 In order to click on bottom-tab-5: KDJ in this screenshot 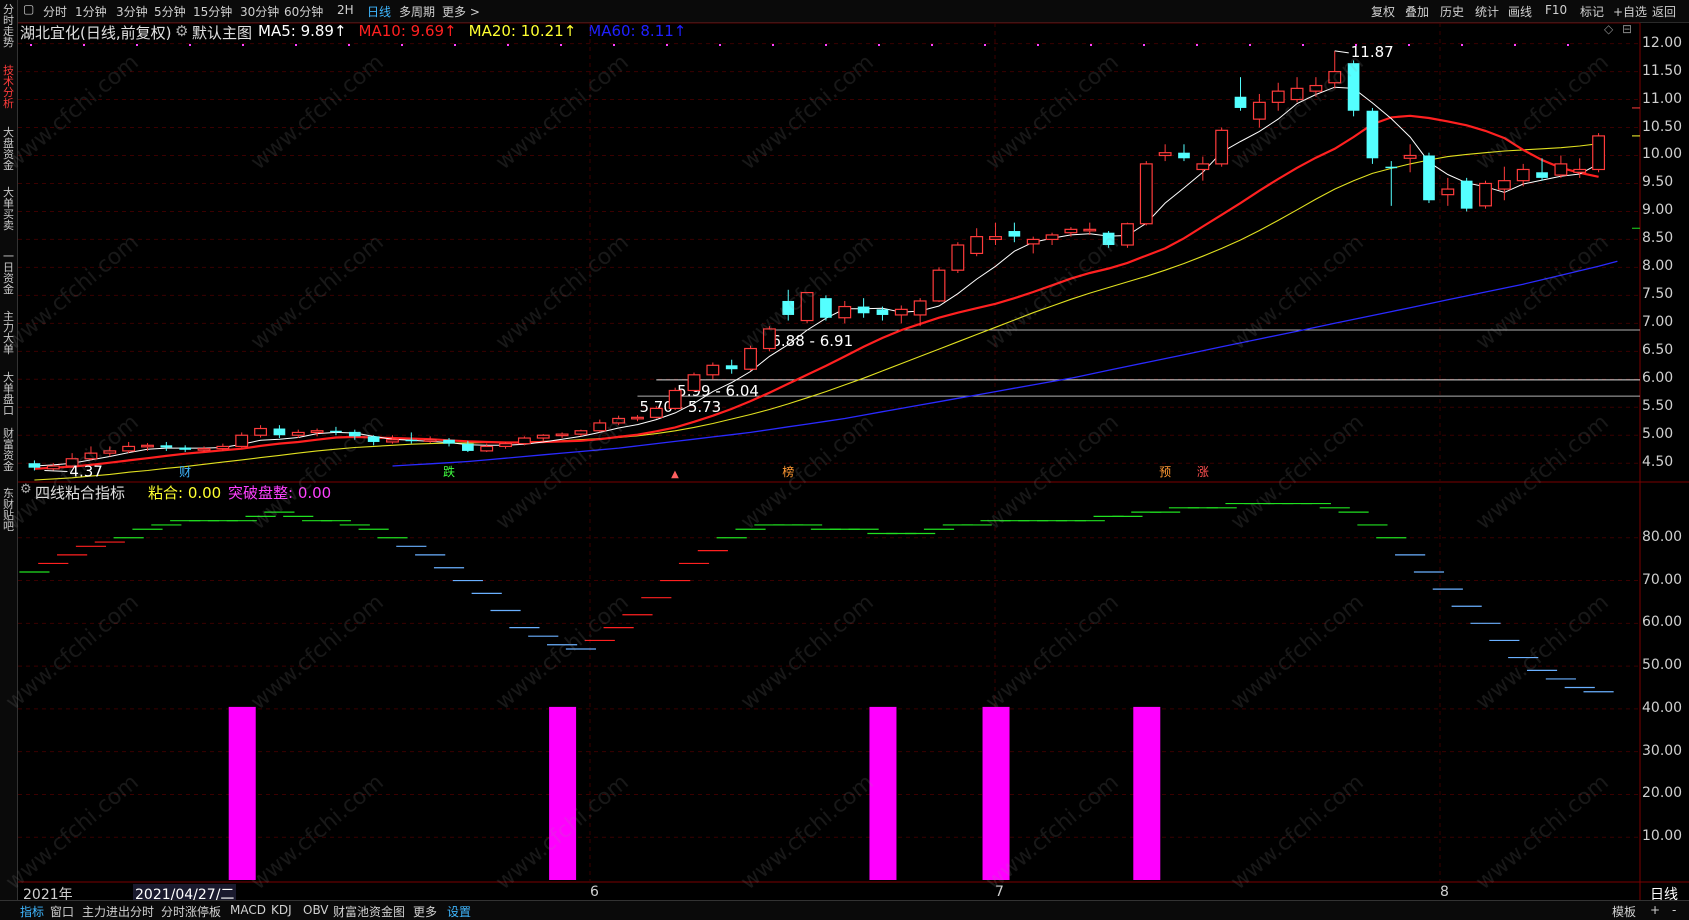, I will do `click(281, 910)`.